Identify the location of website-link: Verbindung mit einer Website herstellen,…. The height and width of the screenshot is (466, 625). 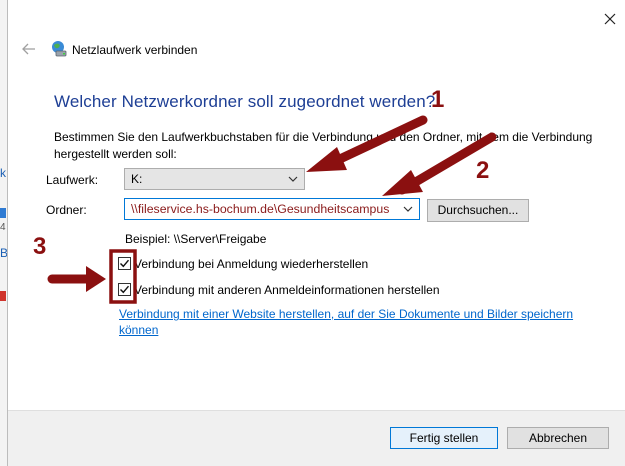
(354, 322).